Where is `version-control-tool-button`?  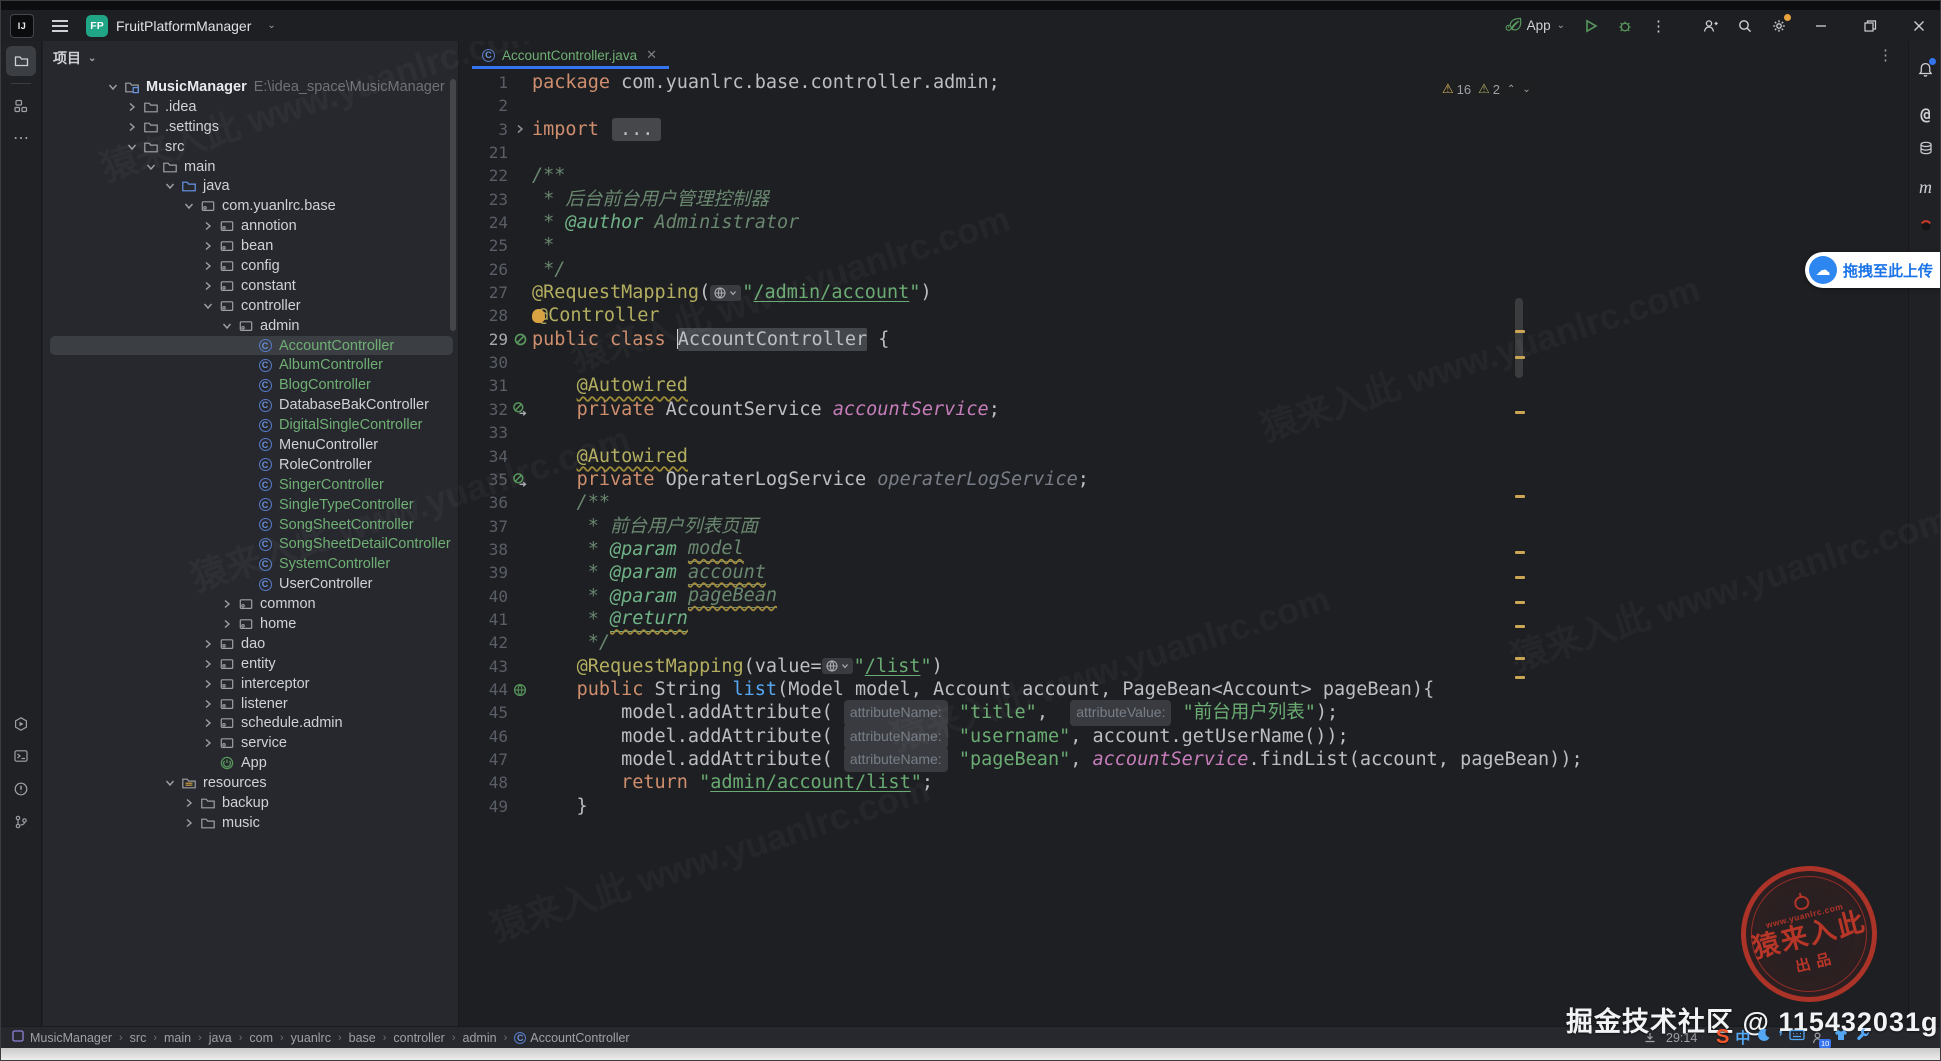 version-control-tool-button is located at coordinates (21, 822).